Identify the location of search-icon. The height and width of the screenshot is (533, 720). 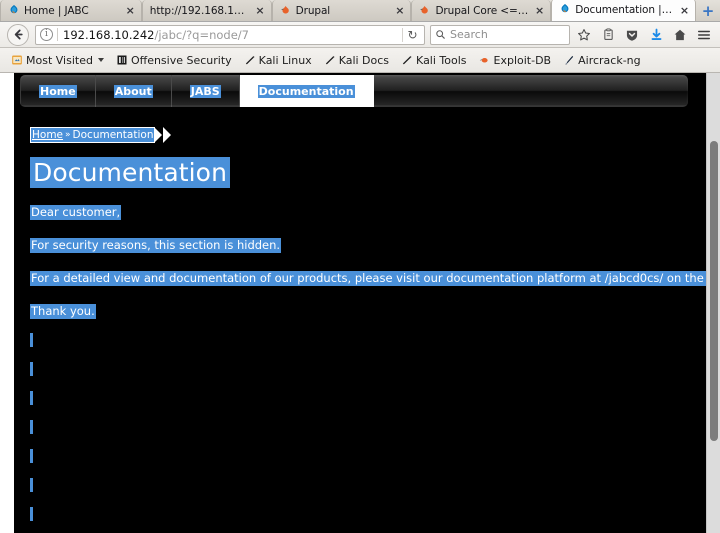
(440, 34).